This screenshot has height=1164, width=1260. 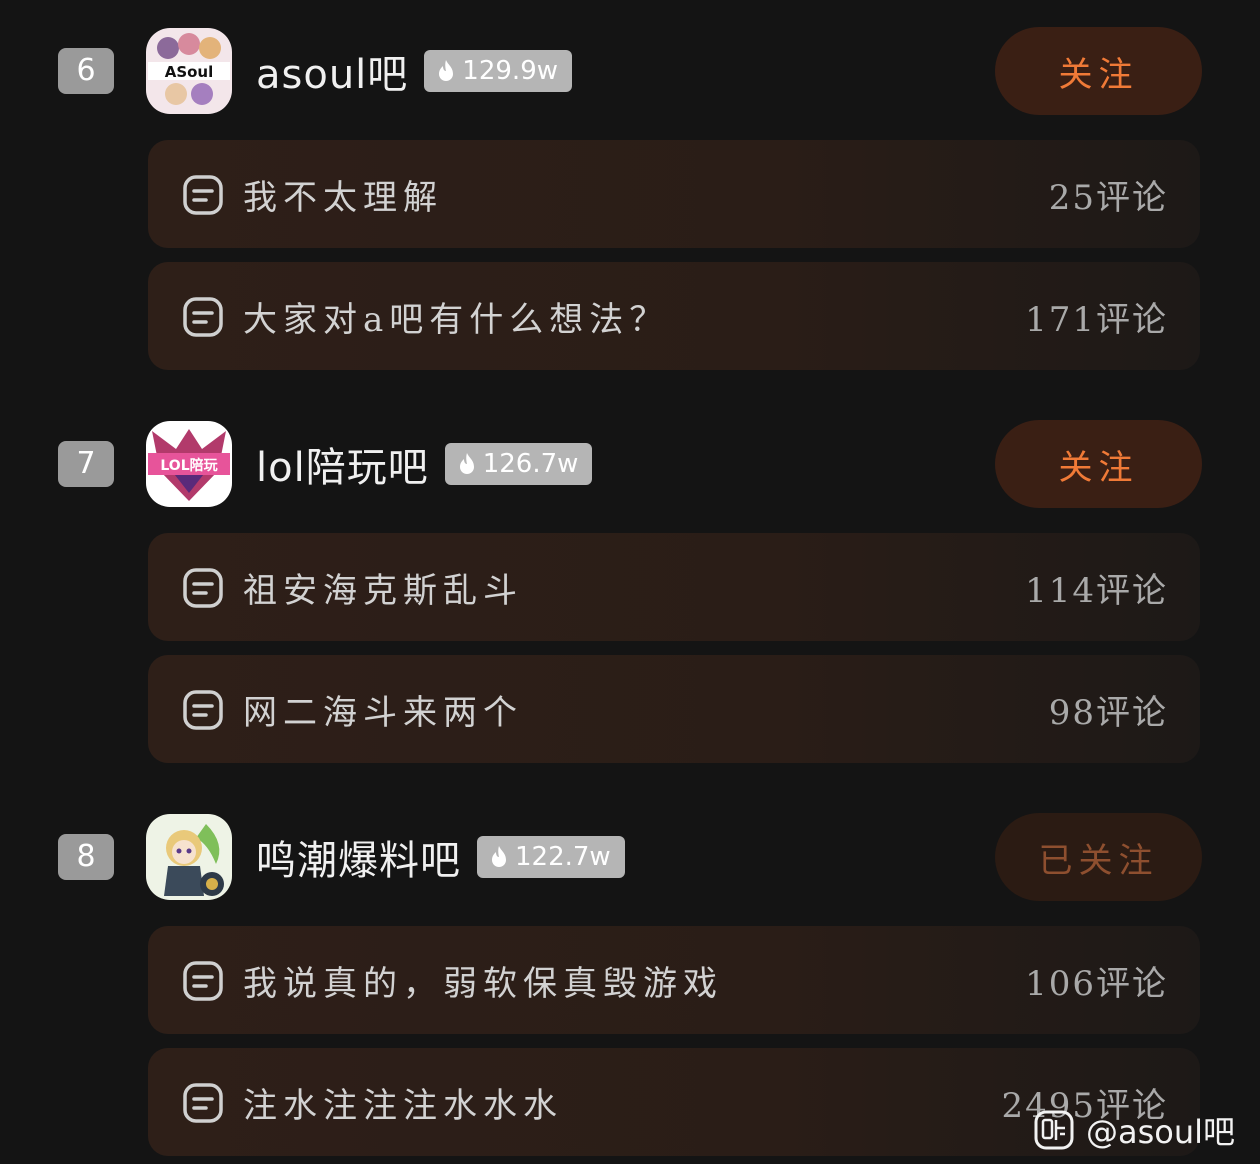 I want to click on wuthering-avatar-image, so click(x=189, y=857).